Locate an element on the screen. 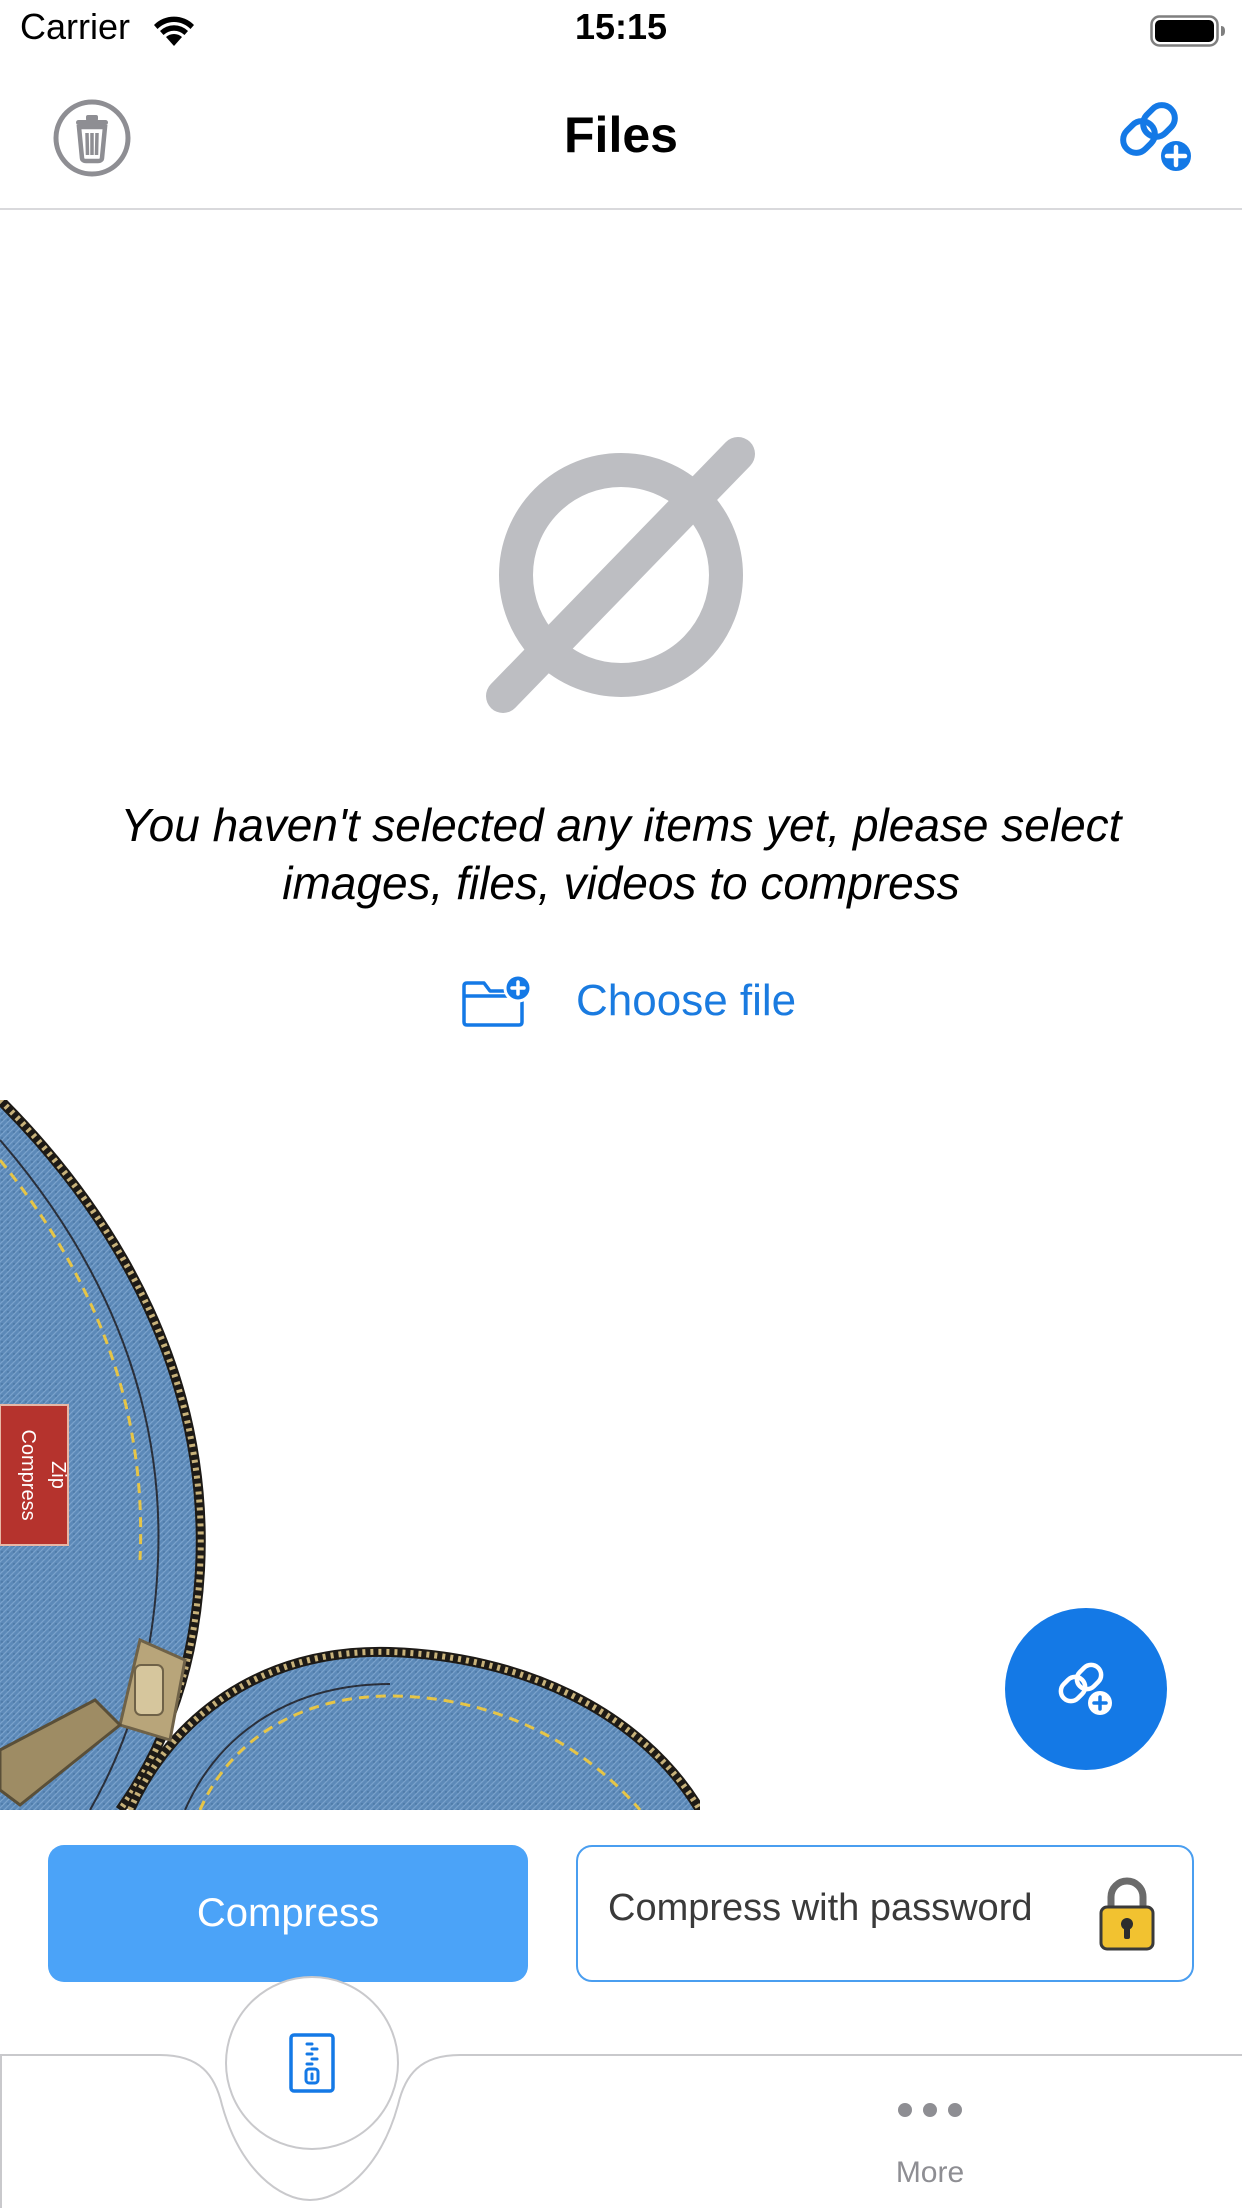 This screenshot has width=1242, height=2208. tab-compress-center-button is located at coordinates (312, 2063).